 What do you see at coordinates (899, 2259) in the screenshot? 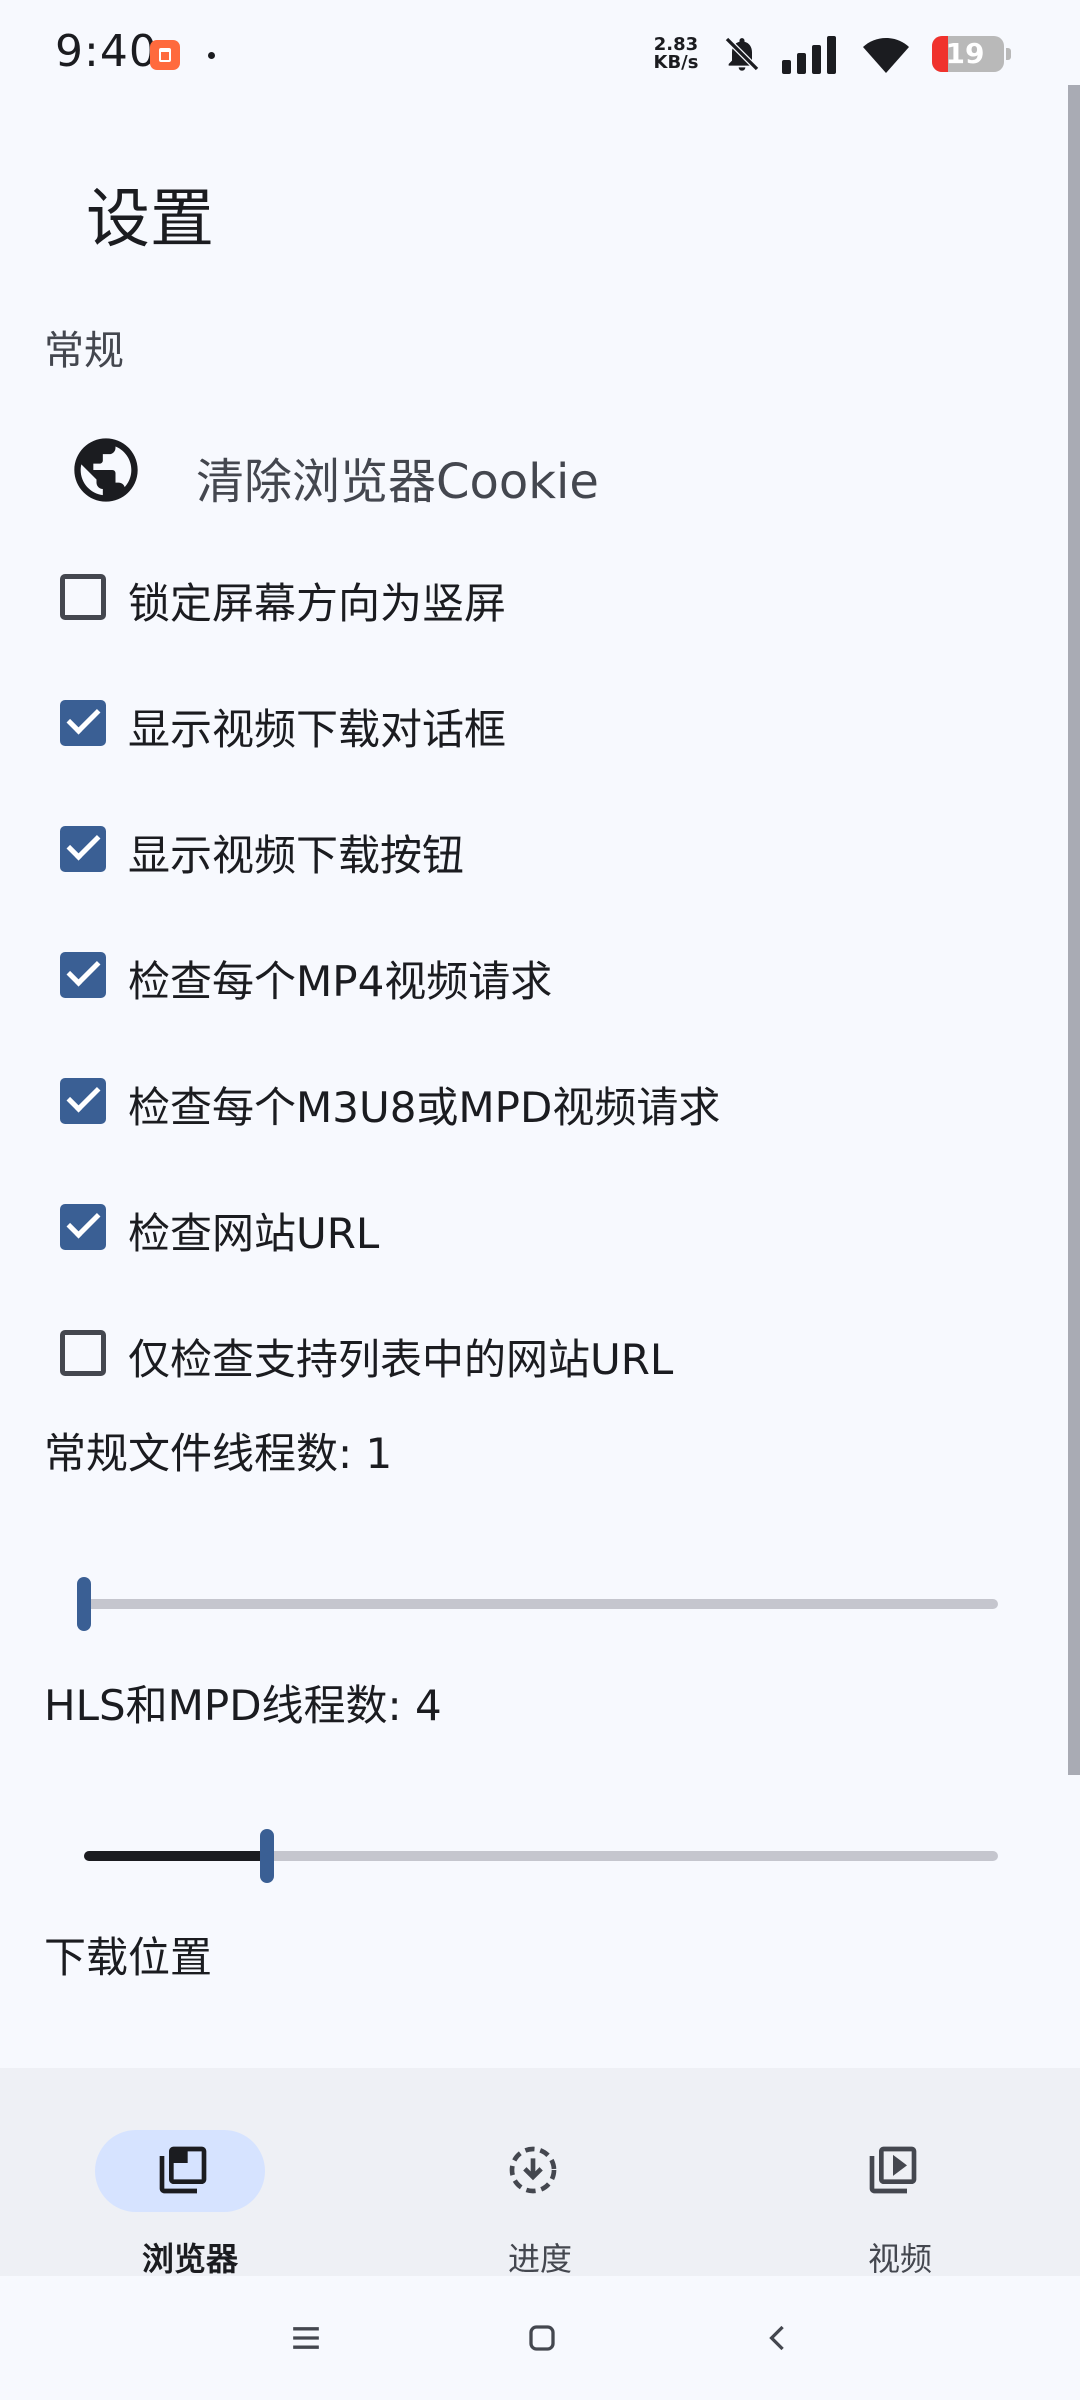
I see `nav-label: 视频` at bounding box center [899, 2259].